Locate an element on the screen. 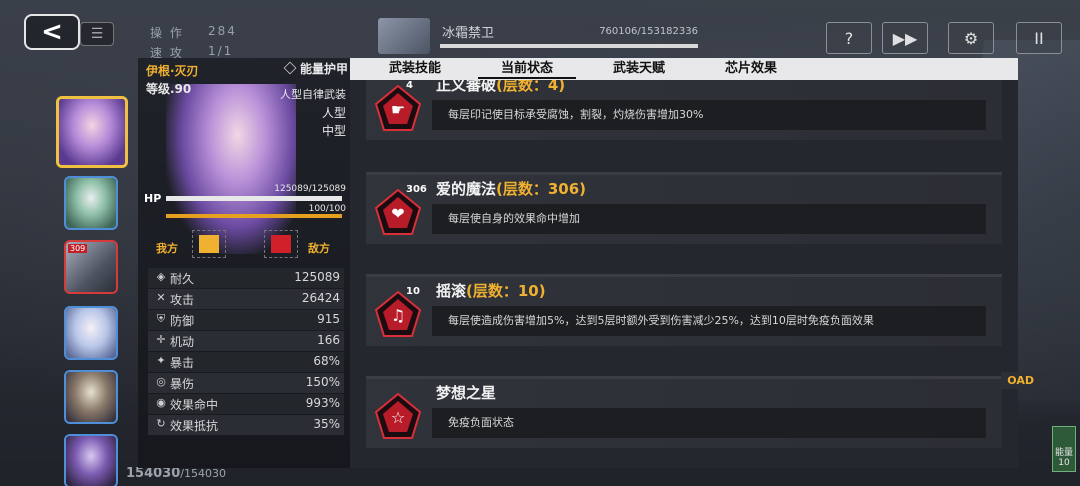  energy-bar-fill is located at coordinates (254, 216).